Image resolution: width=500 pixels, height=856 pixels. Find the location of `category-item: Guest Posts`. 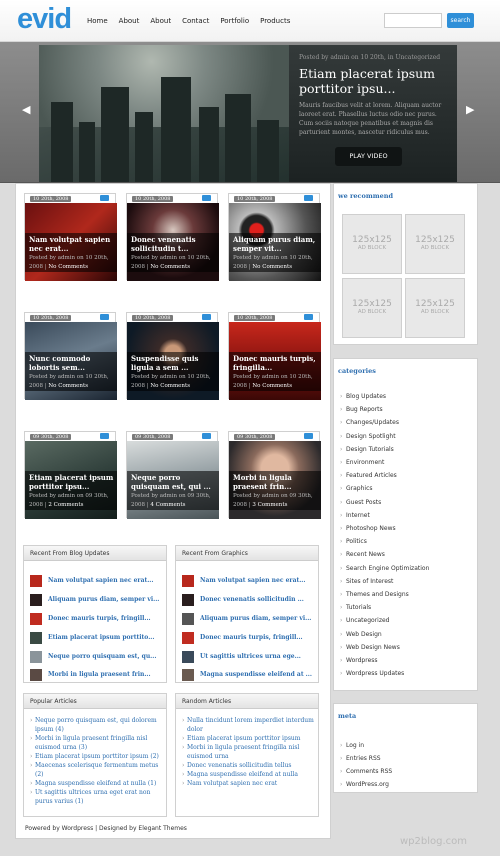

category-item: Guest Posts is located at coordinates (360, 502).